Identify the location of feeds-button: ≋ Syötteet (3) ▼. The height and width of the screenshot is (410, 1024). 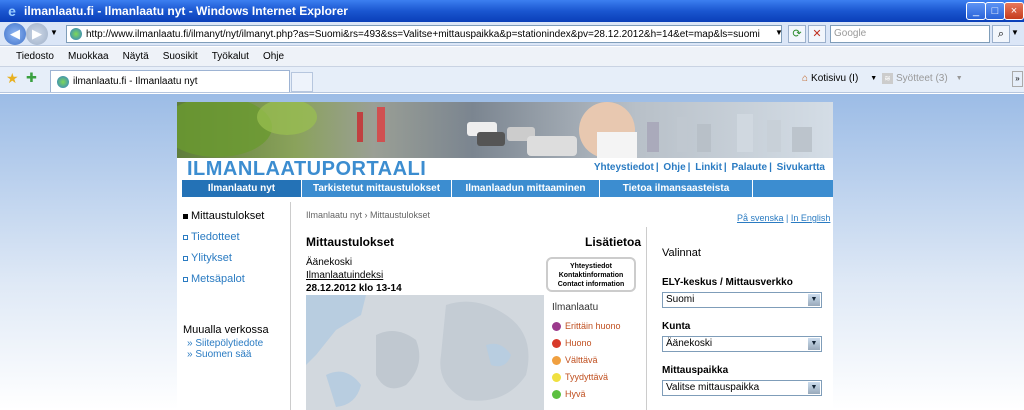
(922, 78).